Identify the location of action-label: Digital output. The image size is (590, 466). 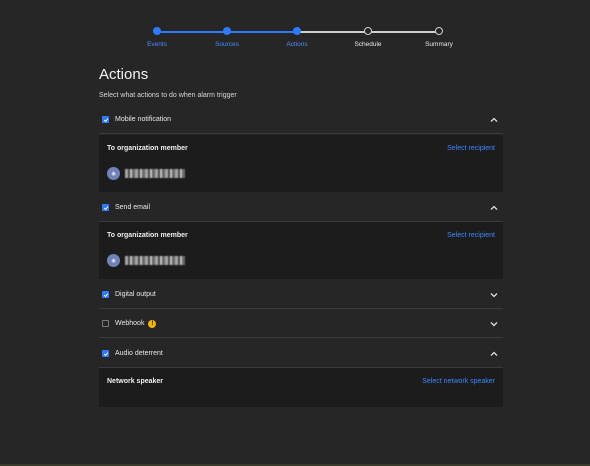
(135, 294).